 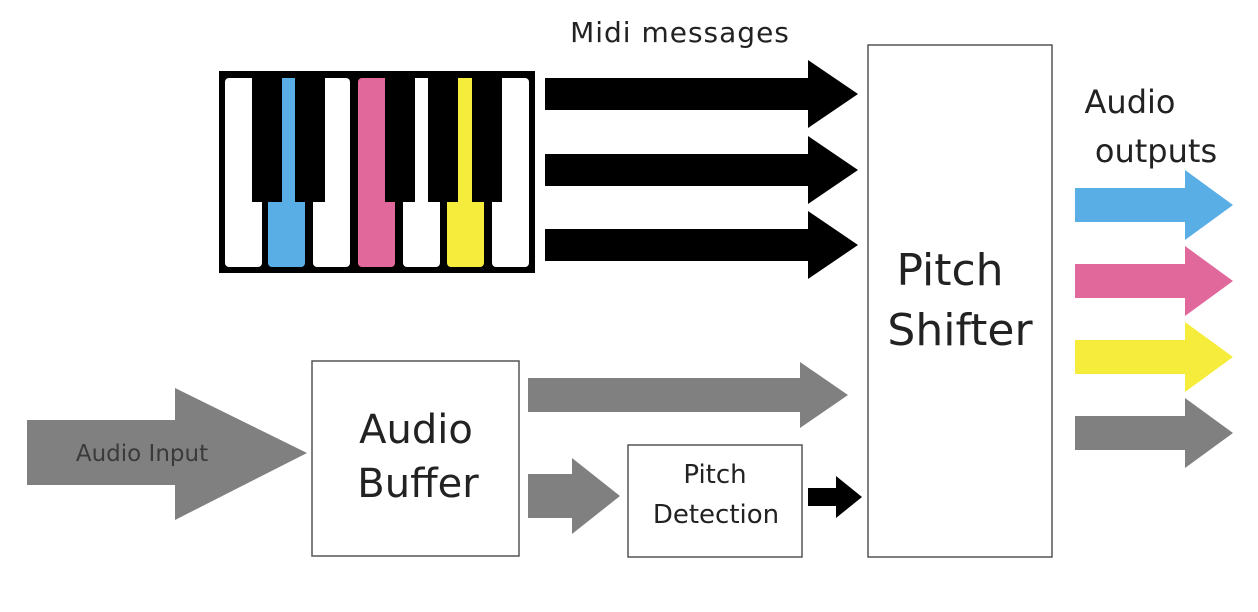 I want to click on pitch-detection-label-line1: Pitch, so click(x=714, y=475).